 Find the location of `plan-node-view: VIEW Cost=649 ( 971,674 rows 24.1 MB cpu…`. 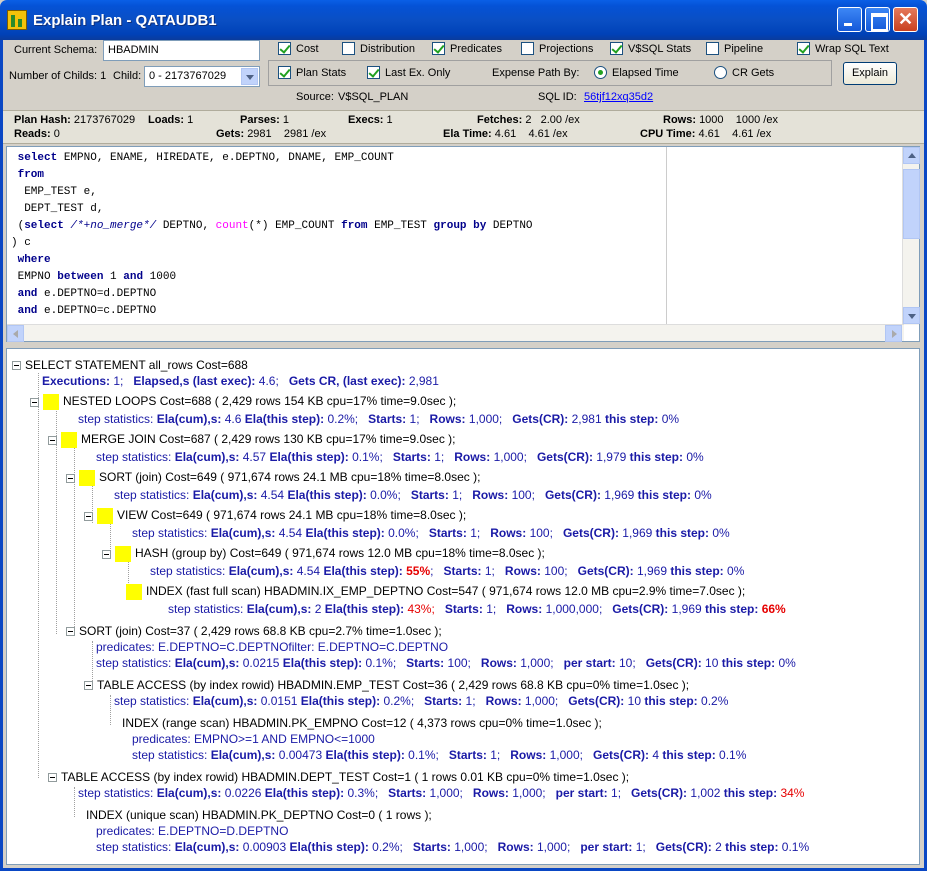

plan-node-view: VIEW Cost=649 ( 971,674 rows 24.1 MB cpu… is located at coordinates (275, 516).